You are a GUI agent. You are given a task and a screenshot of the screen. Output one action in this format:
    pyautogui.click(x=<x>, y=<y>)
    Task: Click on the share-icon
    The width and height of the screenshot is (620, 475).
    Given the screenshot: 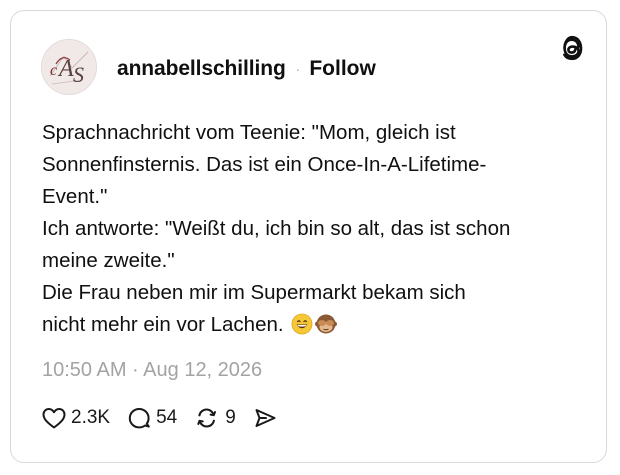 What is the action you would take?
    pyautogui.click(x=265, y=418)
    